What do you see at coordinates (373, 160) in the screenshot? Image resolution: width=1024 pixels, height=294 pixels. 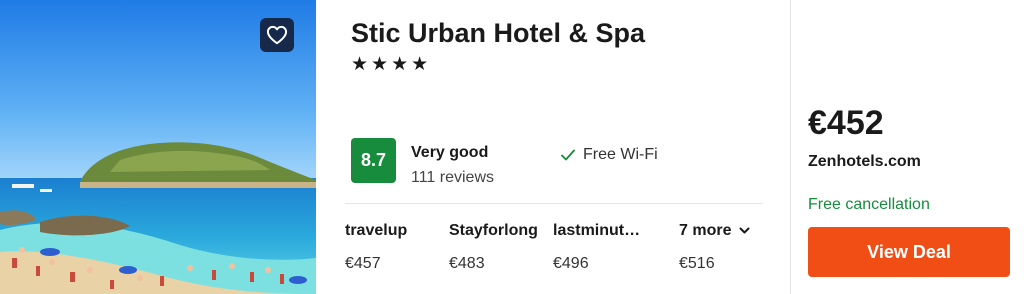 I see `score-badge: 8.7` at bounding box center [373, 160].